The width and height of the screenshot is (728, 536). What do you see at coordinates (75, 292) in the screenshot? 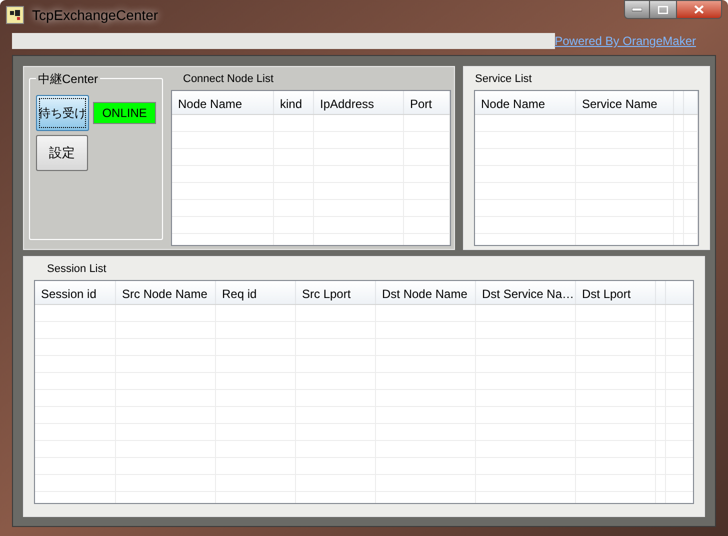
I see `column-header: Session id` at bounding box center [75, 292].